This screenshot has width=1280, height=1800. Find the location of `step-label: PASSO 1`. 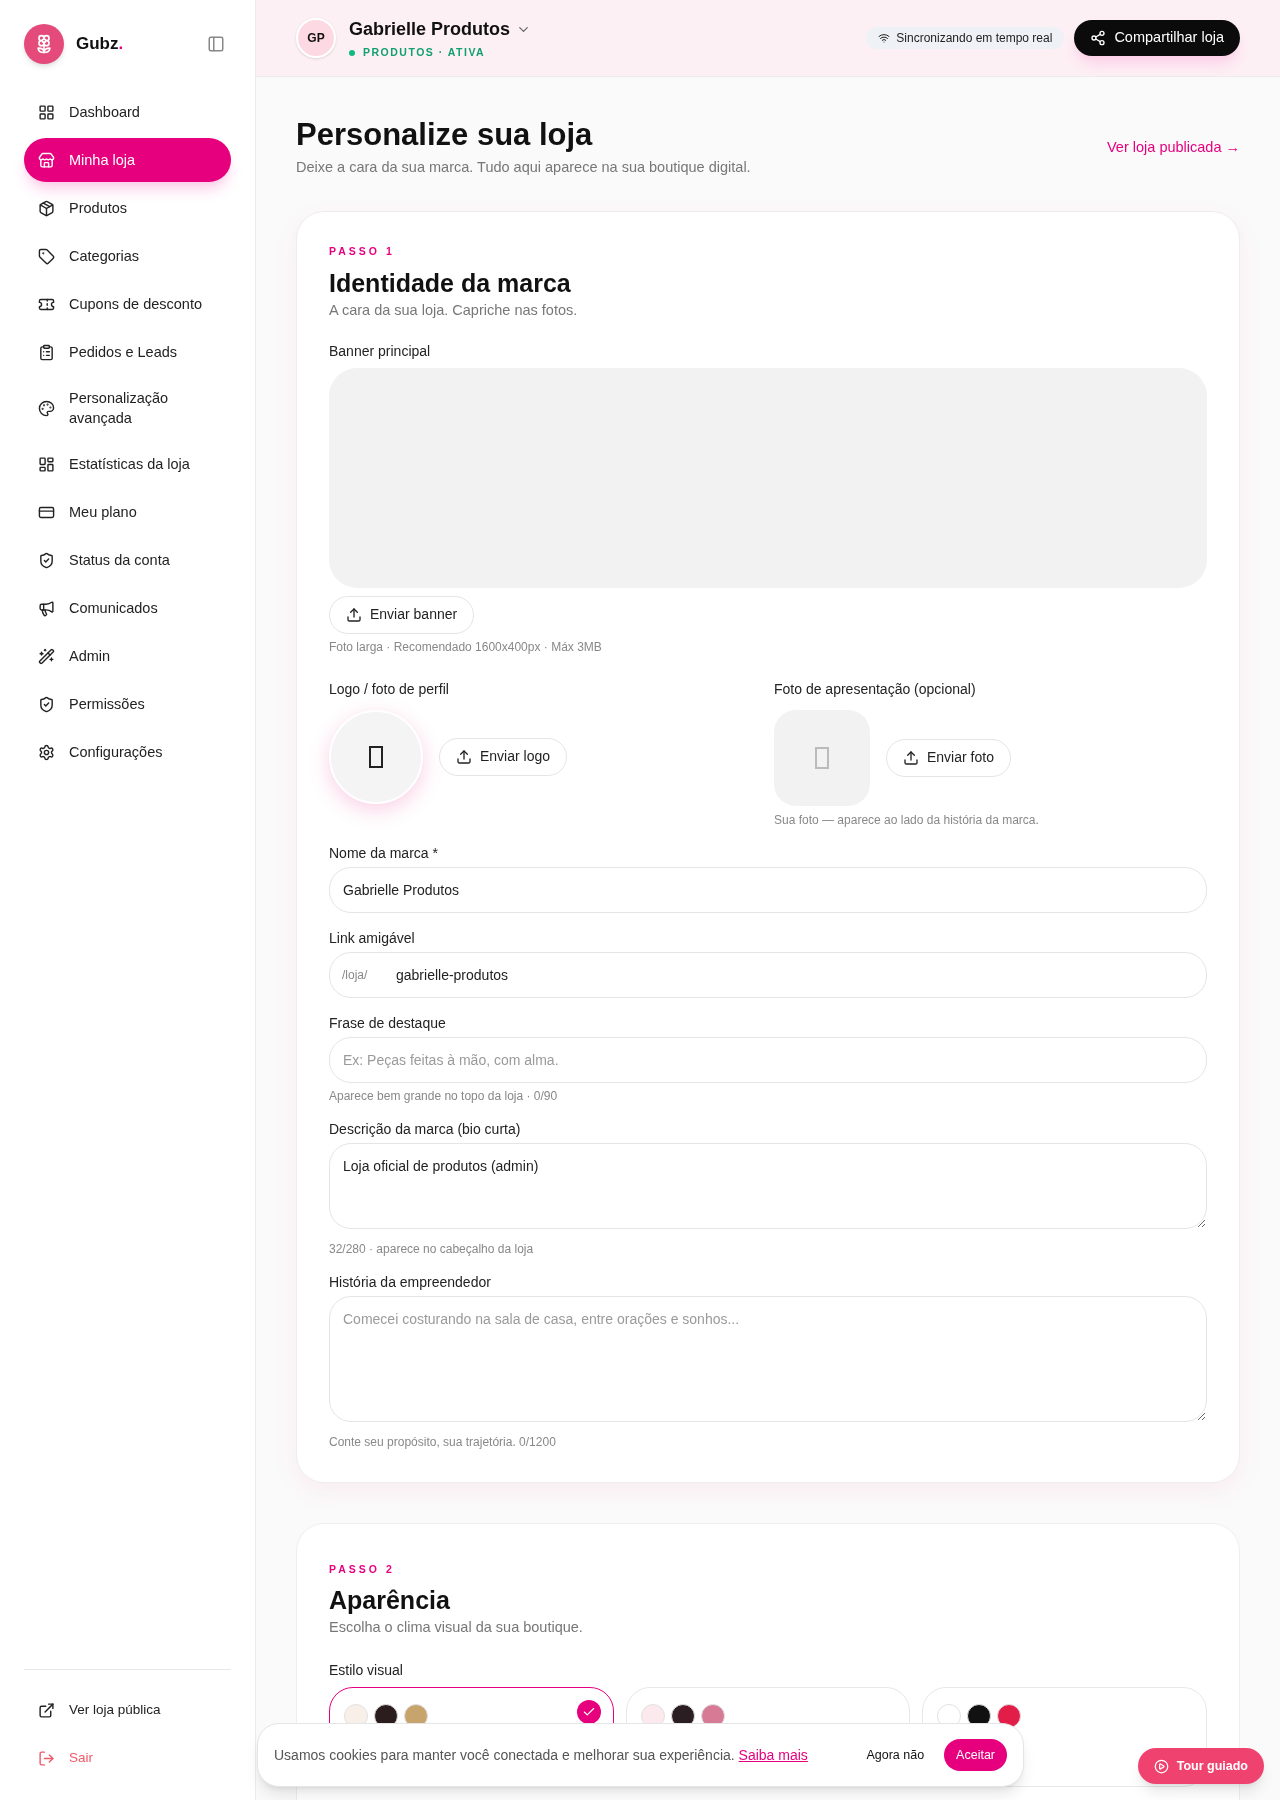

step-label: PASSO 1 is located at coordinates (362, 251).